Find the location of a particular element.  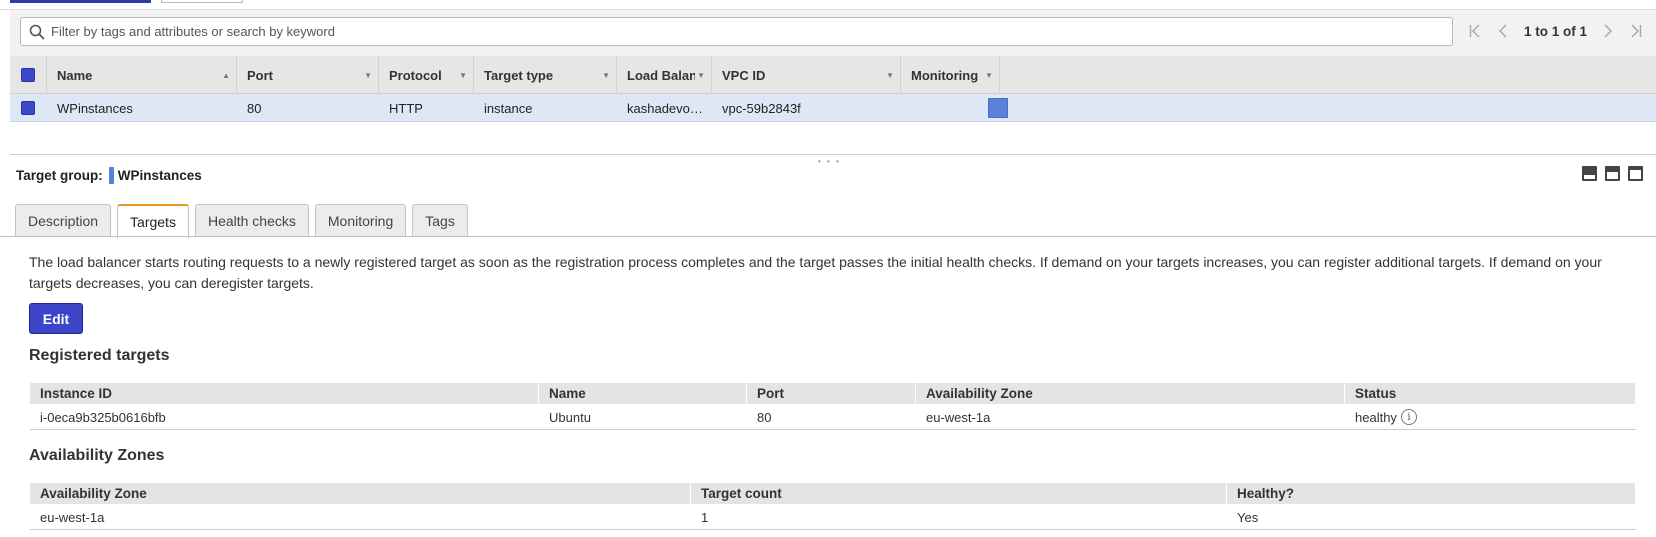

column-target-type: Target type ▼ is located at coordinates (545, 75).